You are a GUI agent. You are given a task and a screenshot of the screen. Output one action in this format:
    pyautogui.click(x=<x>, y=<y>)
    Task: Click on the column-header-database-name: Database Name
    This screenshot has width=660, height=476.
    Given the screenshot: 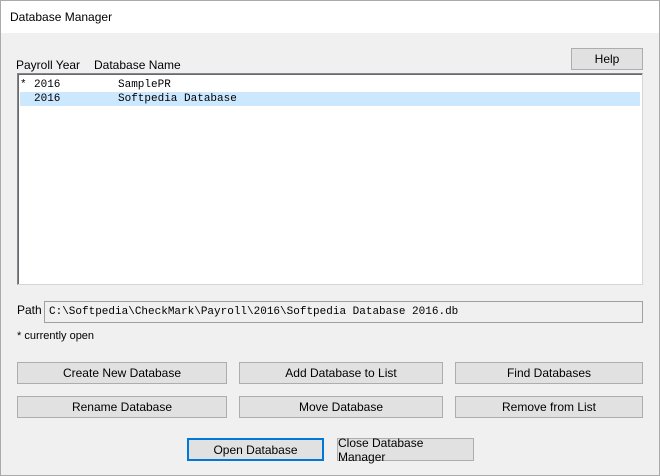 What is the action you would take?
    pyautogui.click(x=137, y=65)
    